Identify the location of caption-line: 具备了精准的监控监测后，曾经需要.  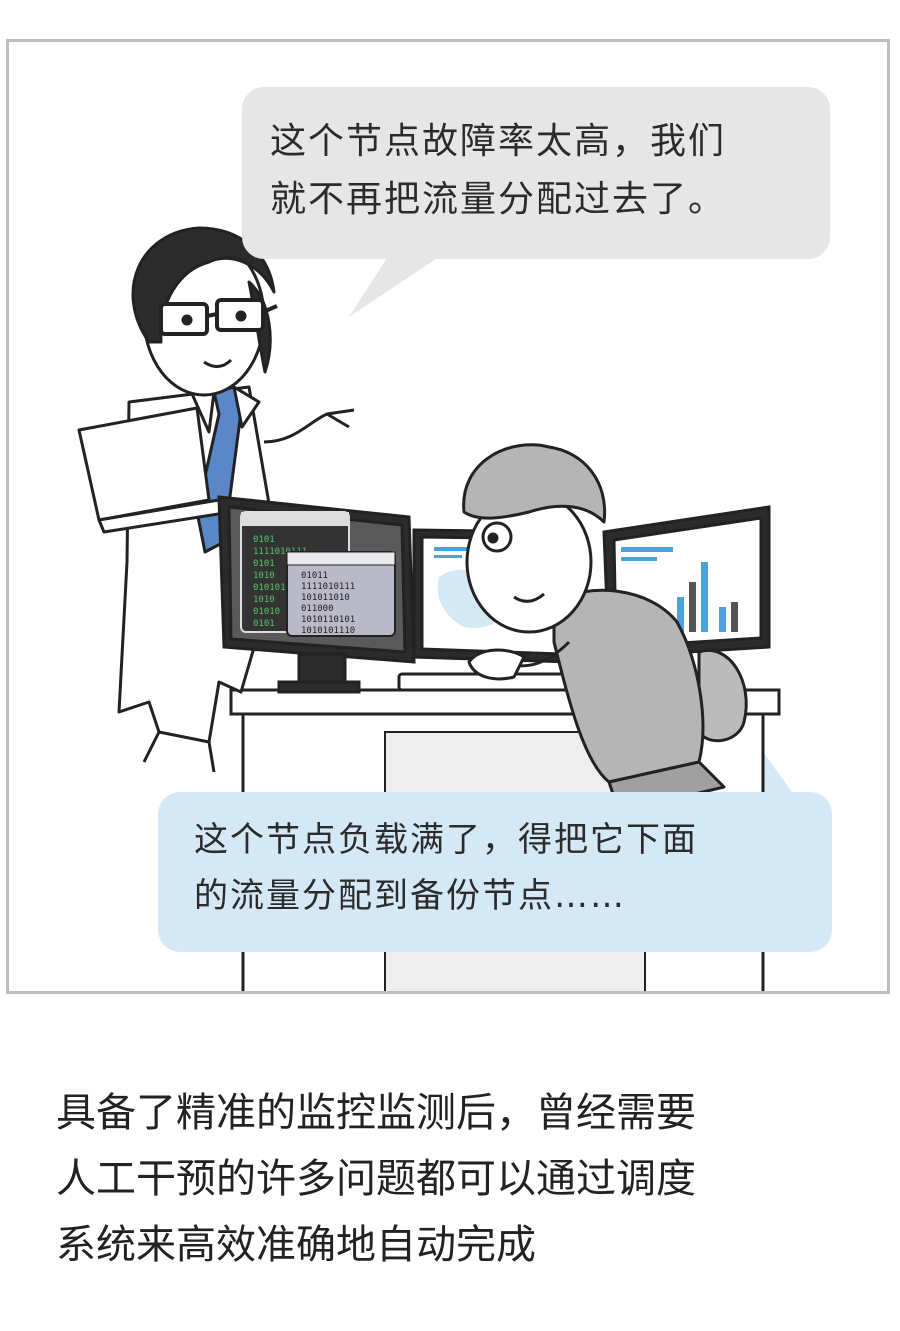
(376, 1113).